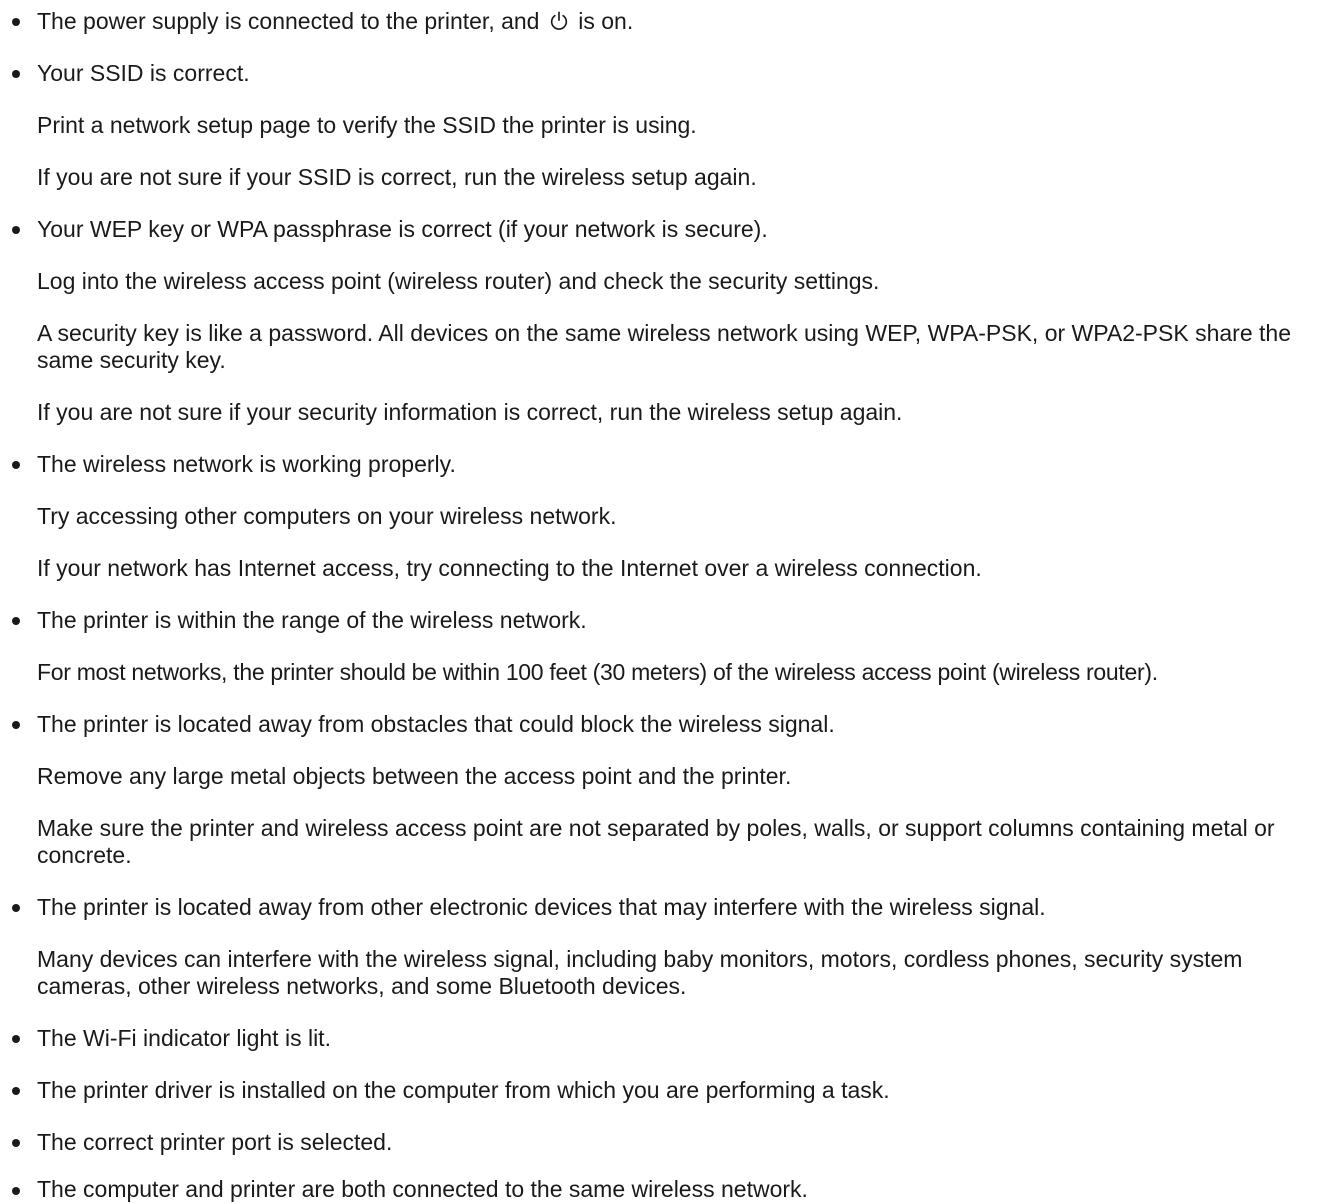 The height and width of the screenshot is (1203, 1343). Describe the element at coordinates (143, 73) in the screenshot. I see `checklist-item-ssid: Your SSID is correct.` at that location.